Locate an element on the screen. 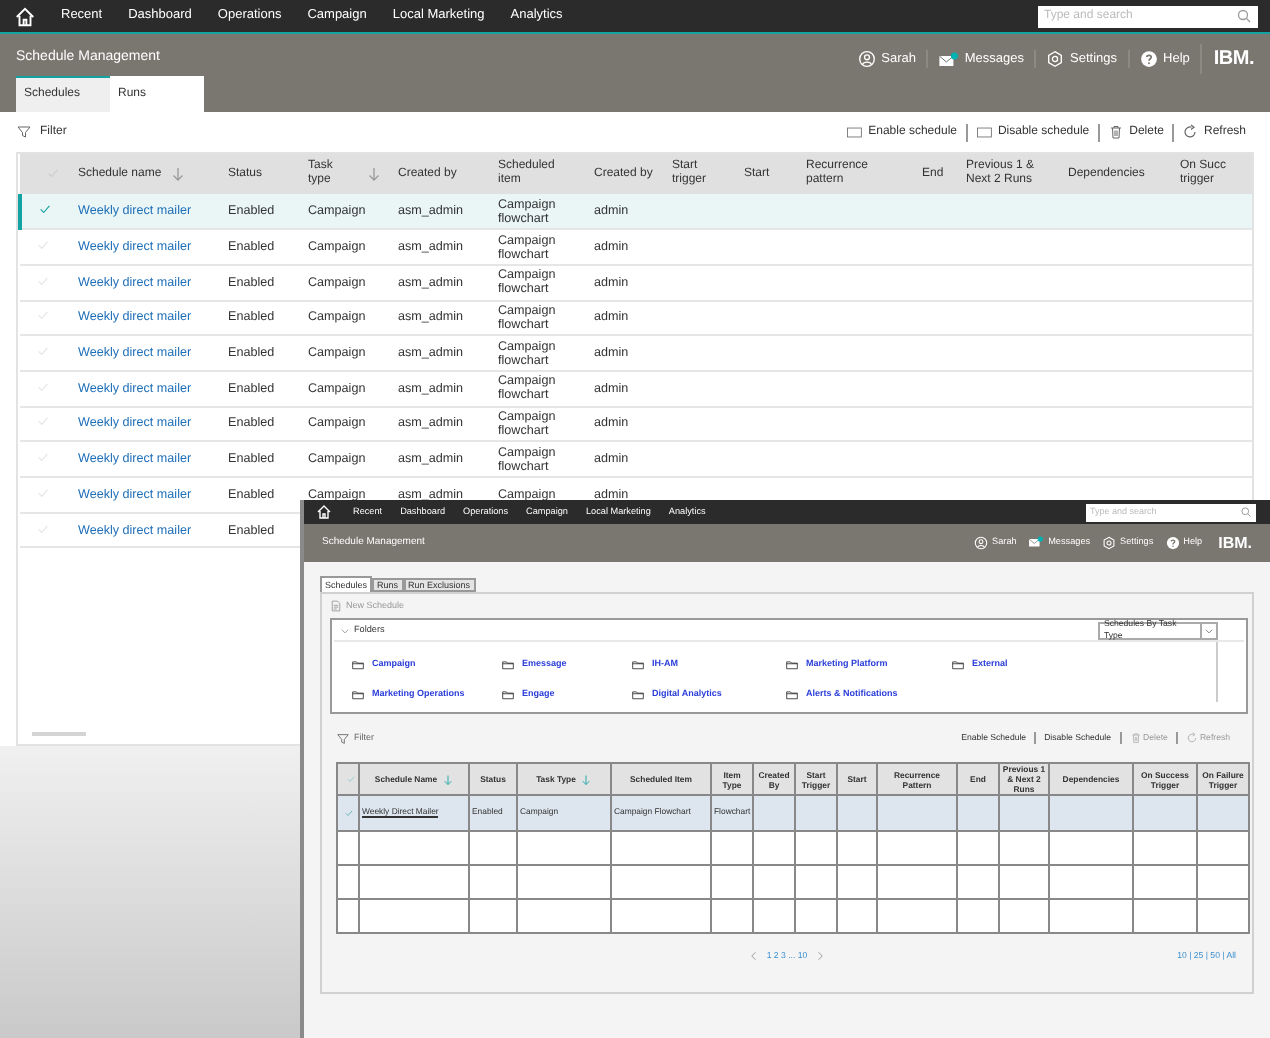 The image size is (1270, 1038). document-icon is located at coordinates (336, 606).